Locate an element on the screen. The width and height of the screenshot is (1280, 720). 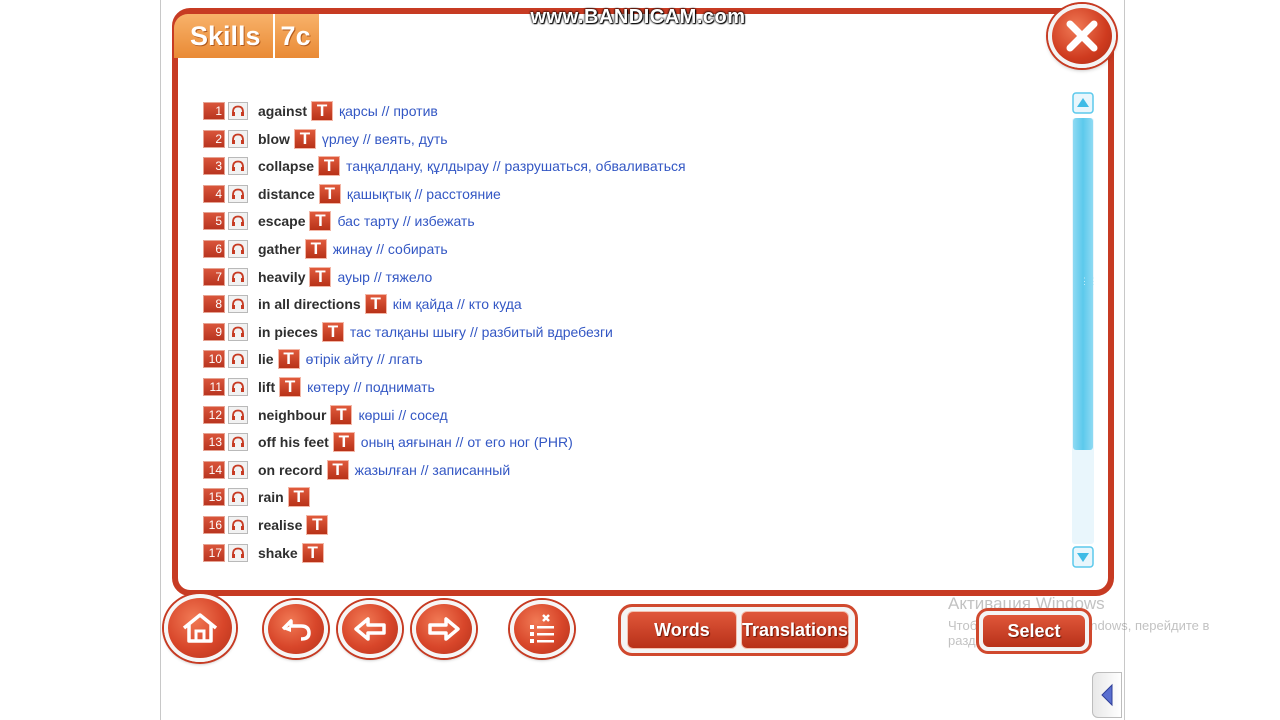
words-button: Words is located at coordinates (682, 630).